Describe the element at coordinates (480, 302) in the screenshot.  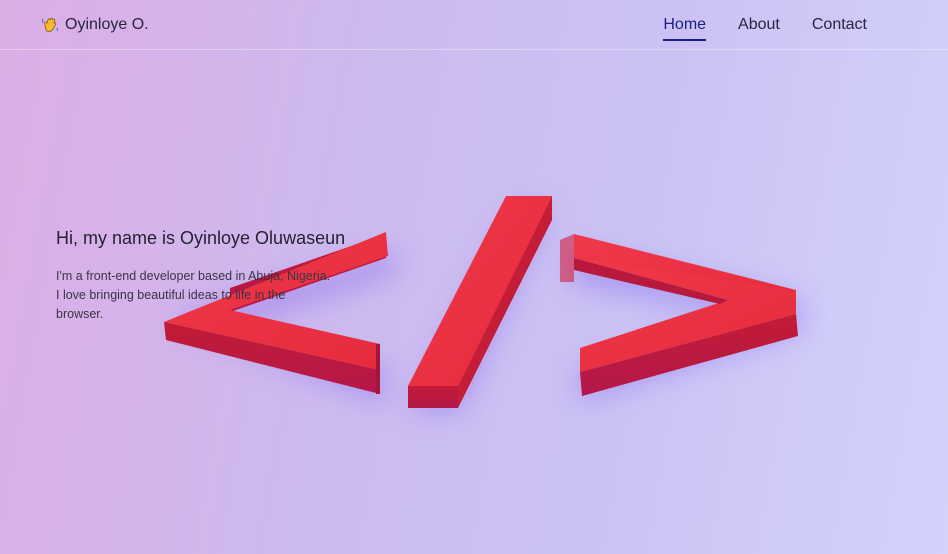
I see `slash-icon` at that location.